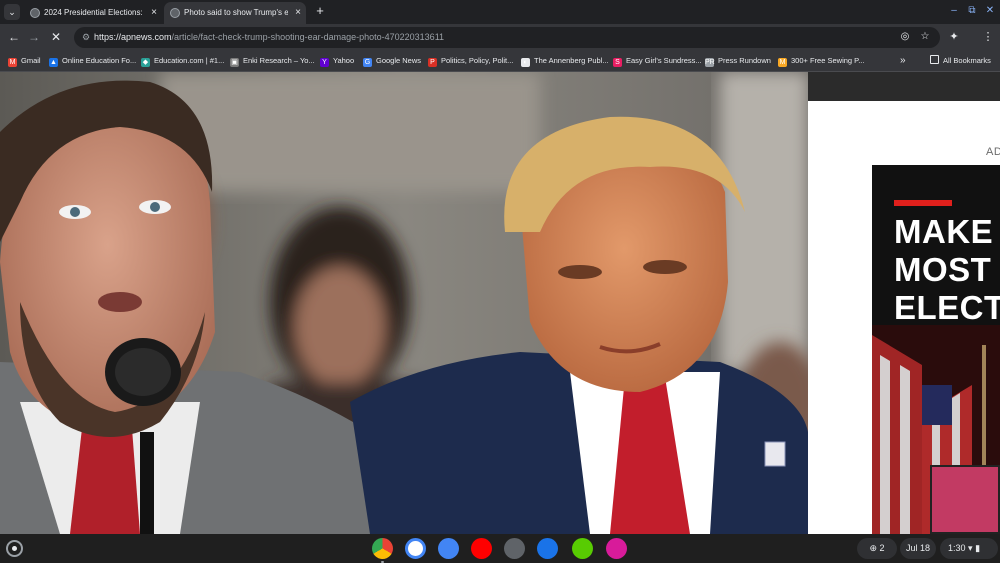 The image size is (1000, 563). I want to click on settings-icon, so click(514, 548).